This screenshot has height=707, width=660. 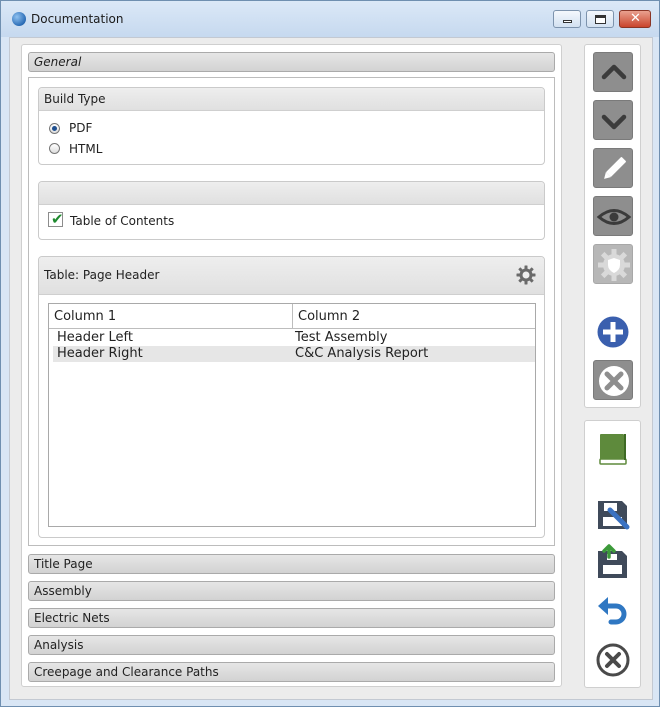 I want to click on close-button, so click(x=613, y=660).